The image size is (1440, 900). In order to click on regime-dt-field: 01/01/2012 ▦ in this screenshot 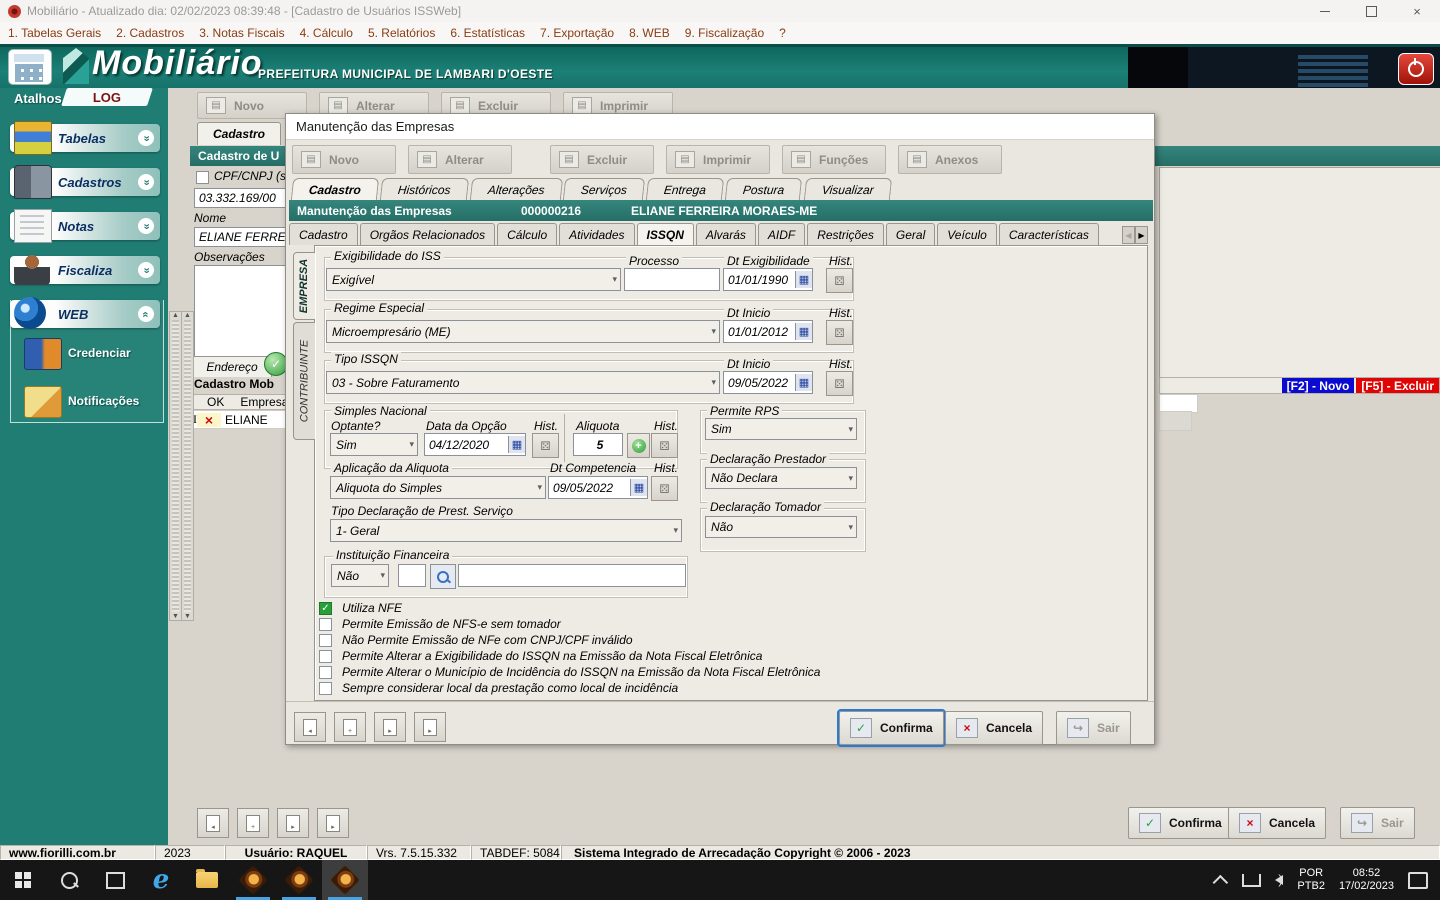, I will do `click(768, 331)`.